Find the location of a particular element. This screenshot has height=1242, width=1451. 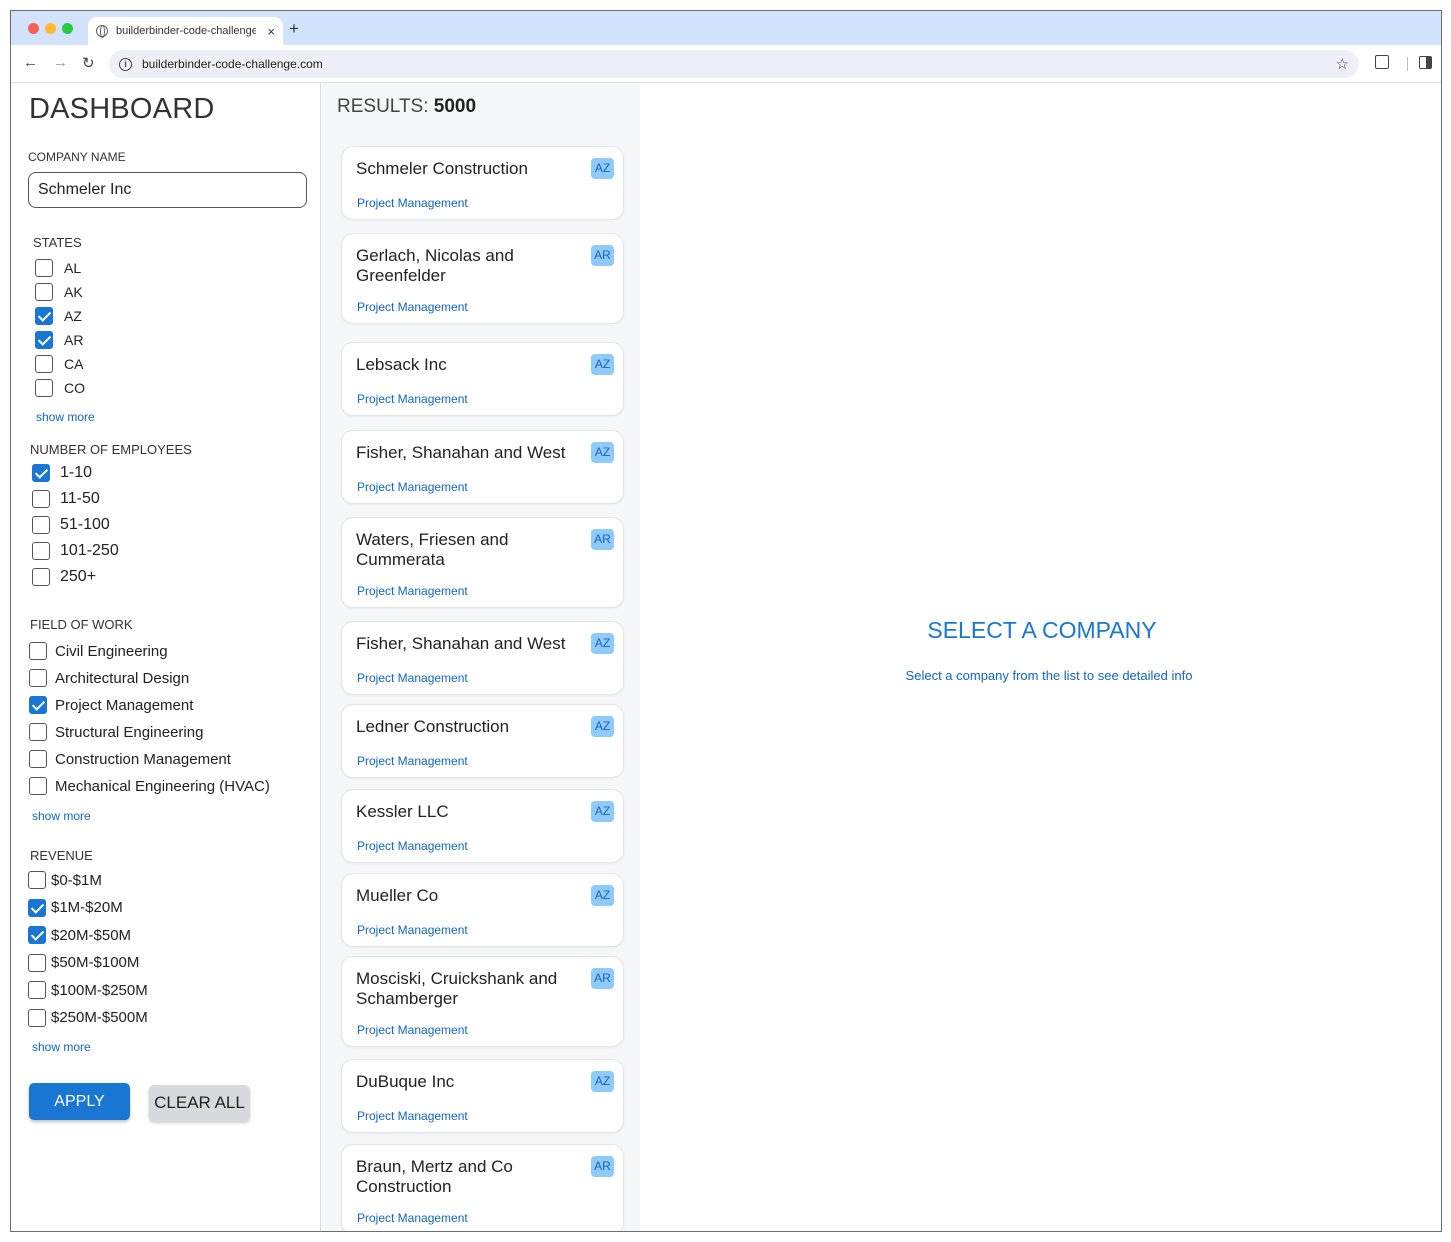

field-option-label: Structural Engineering is located at coordinates (129, 732).